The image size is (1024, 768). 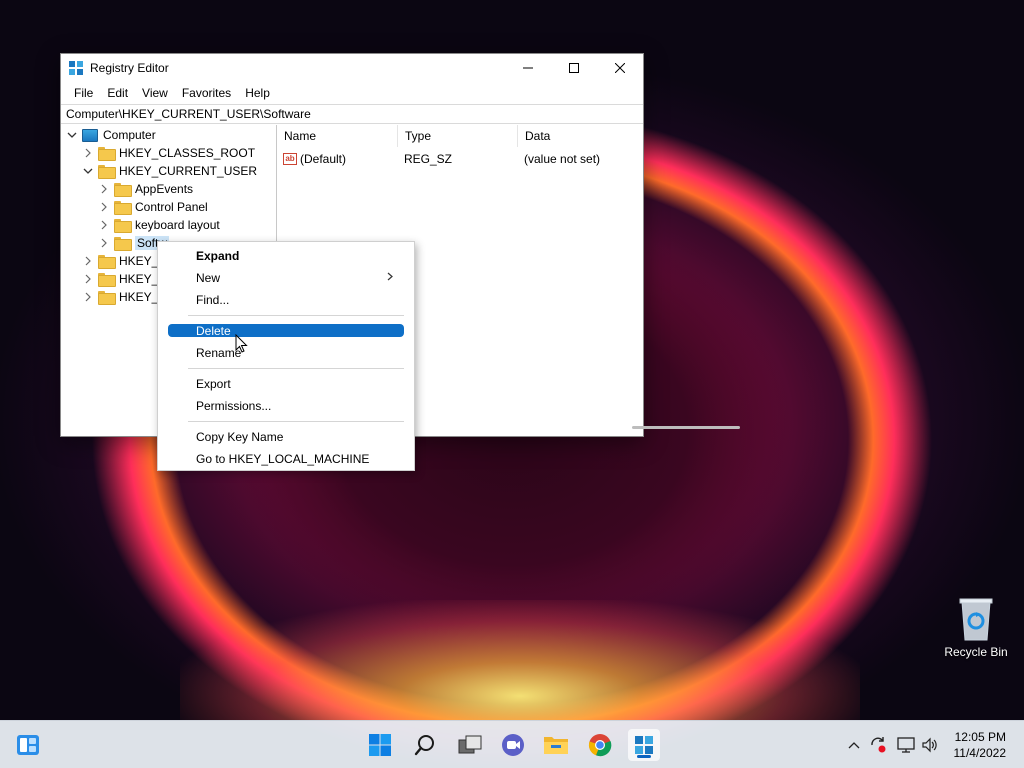 I want to click on close-button, so click(x=620, y=68).